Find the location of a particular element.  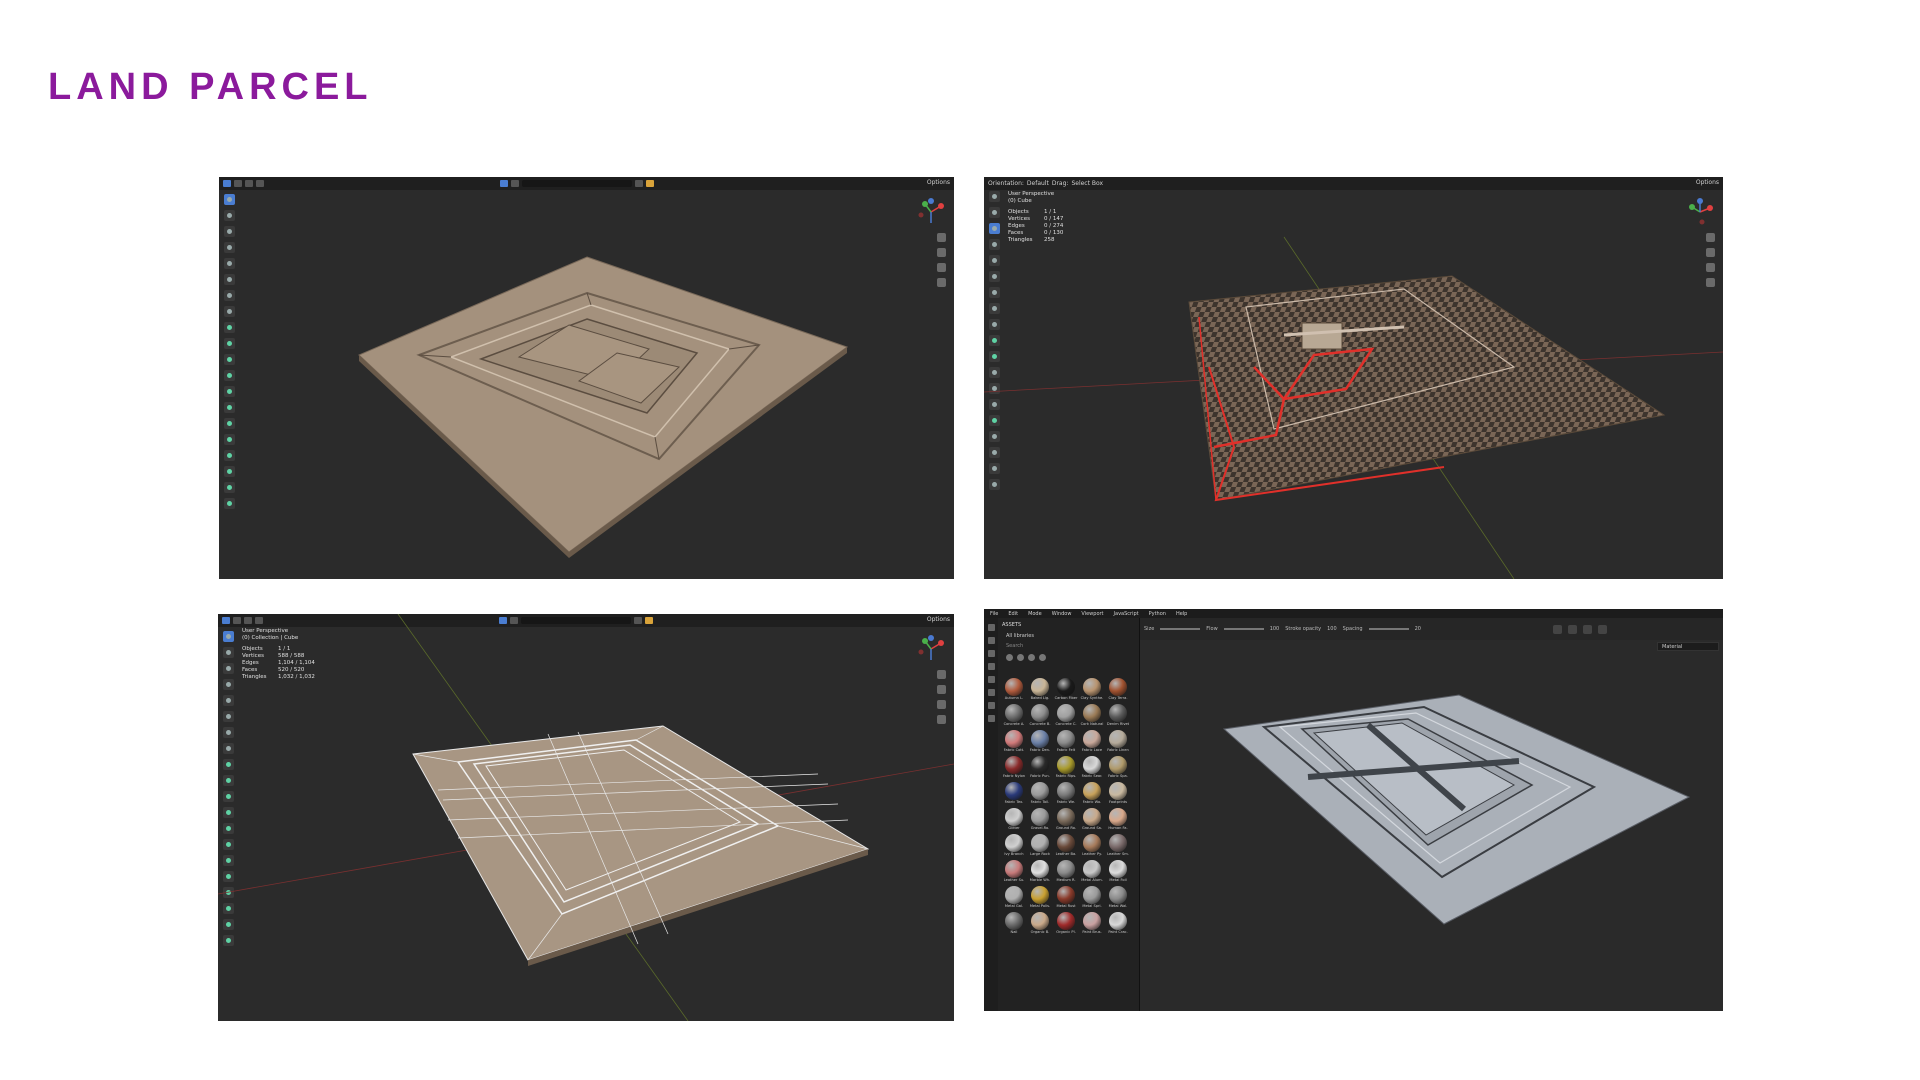

clone-icon is located at coordinates (991, 692).